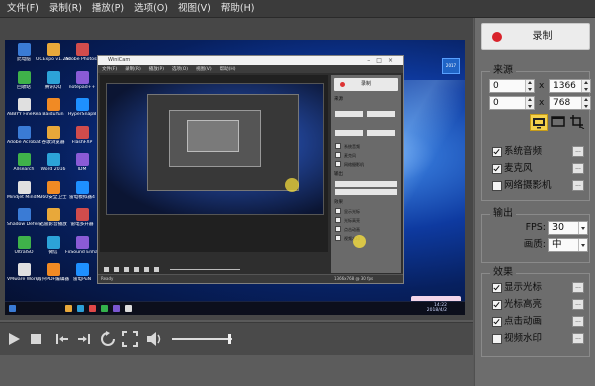 The height and width of the screenshot is (386, 595). What do you see at coordinates (82, 252) in the screenshot?
I see `desktop-icon-label: FxSound Enhancer` at bounding box center [82, 252].